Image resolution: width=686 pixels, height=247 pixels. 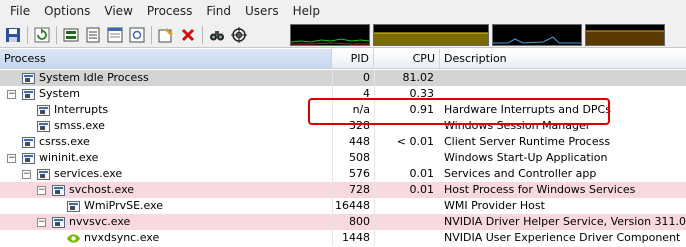 I want to click on table-row: System Idle Process 0 81.02, so click(x=343, y=78).